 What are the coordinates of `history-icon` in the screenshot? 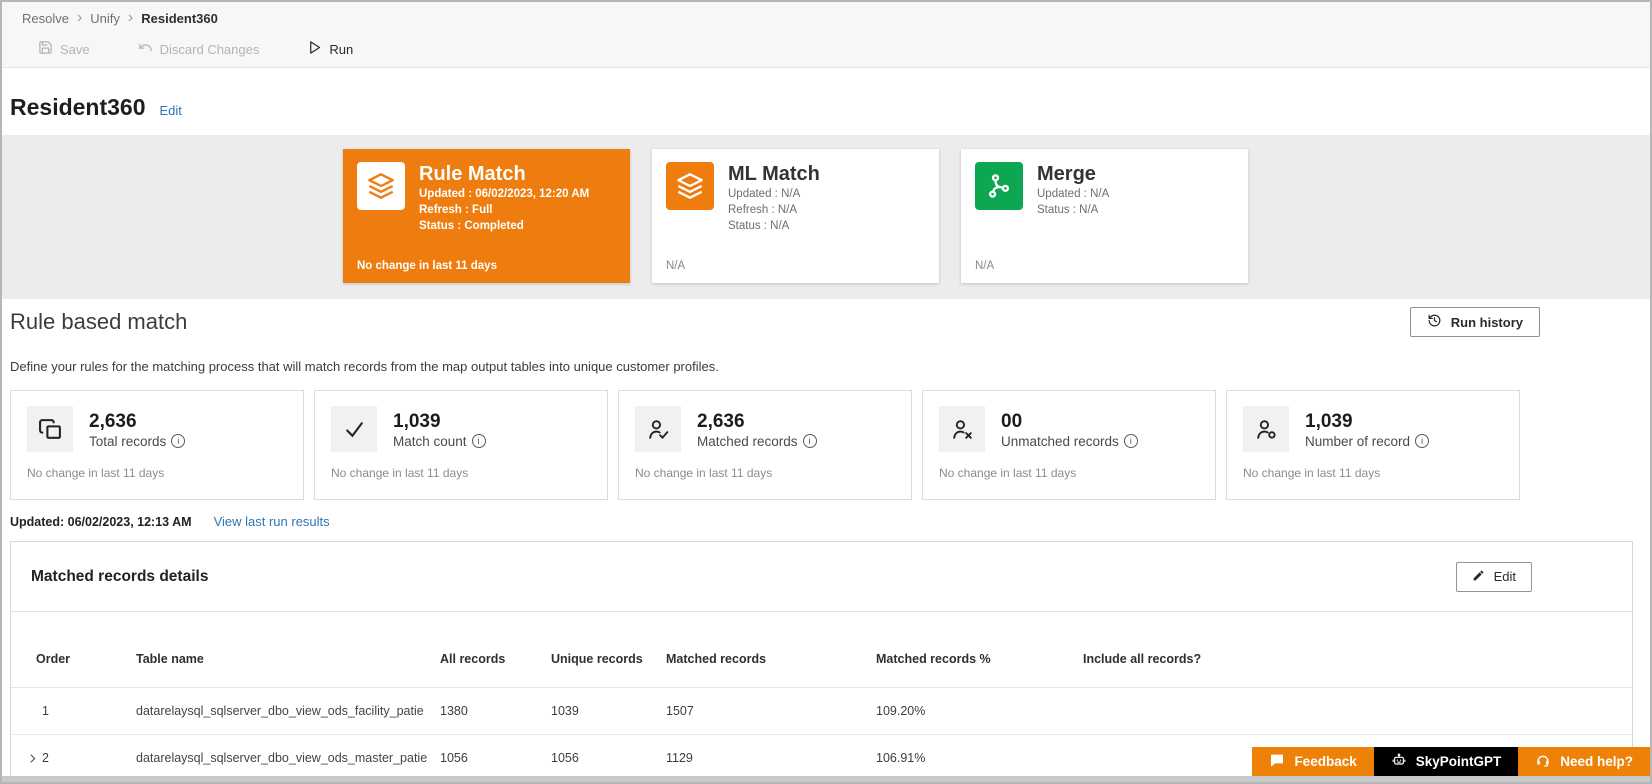 It's located at (1434, 322).